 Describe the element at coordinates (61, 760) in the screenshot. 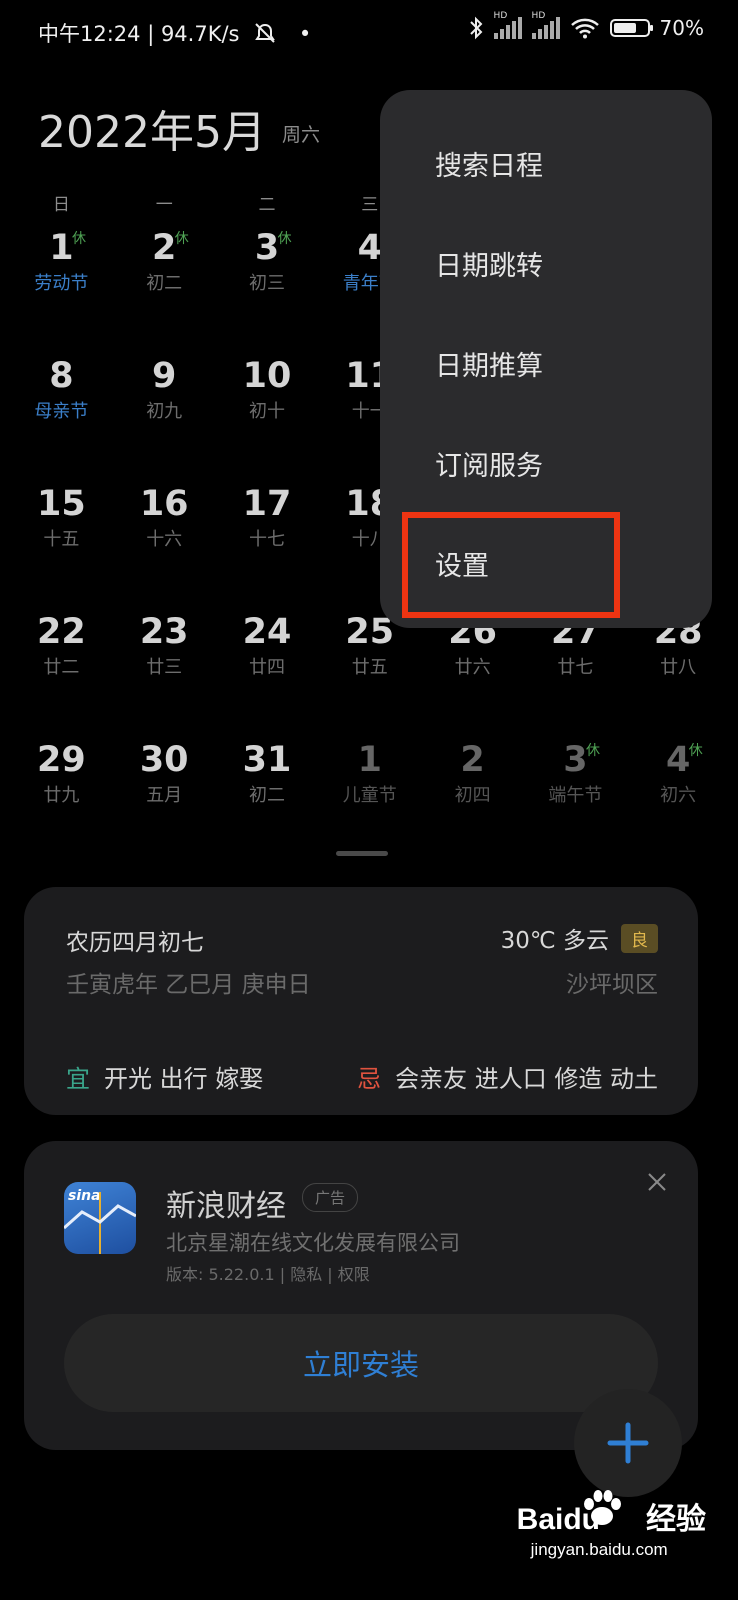

I see `day-number: 29` at that location.